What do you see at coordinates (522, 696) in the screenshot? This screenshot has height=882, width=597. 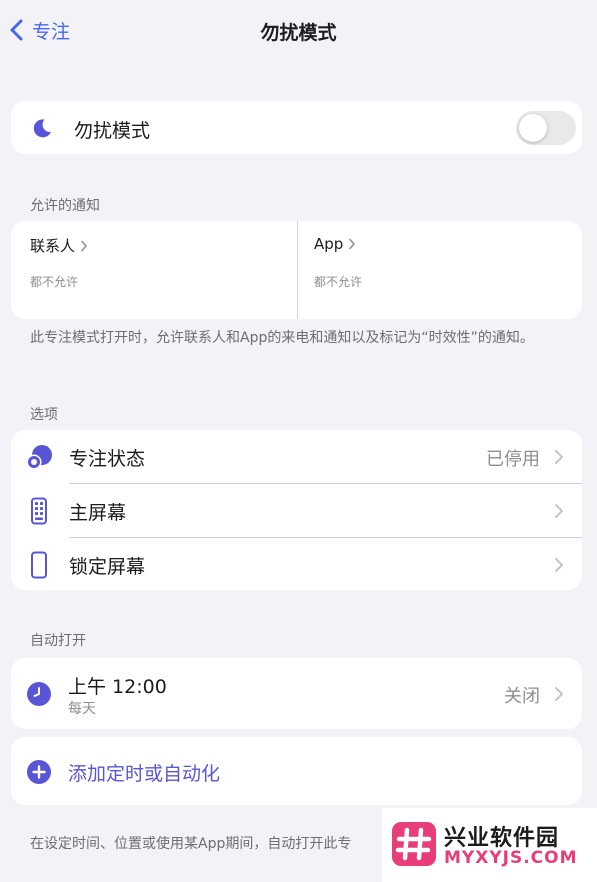 I see `schedule-state: 关闭` at bounding box center [522, 696].